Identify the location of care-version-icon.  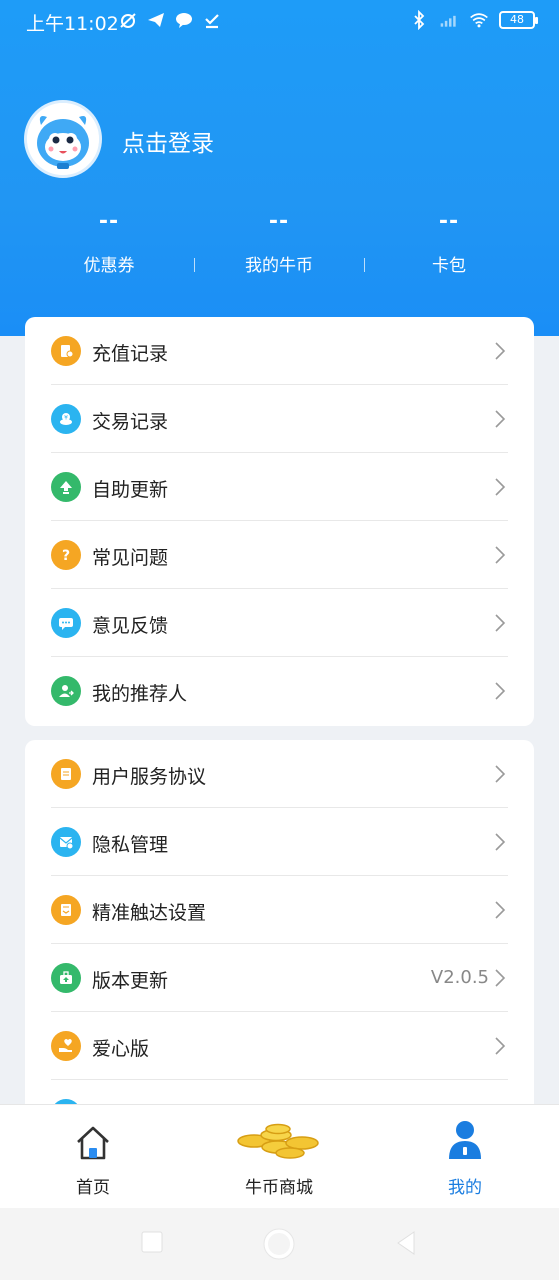
(66, 1046).